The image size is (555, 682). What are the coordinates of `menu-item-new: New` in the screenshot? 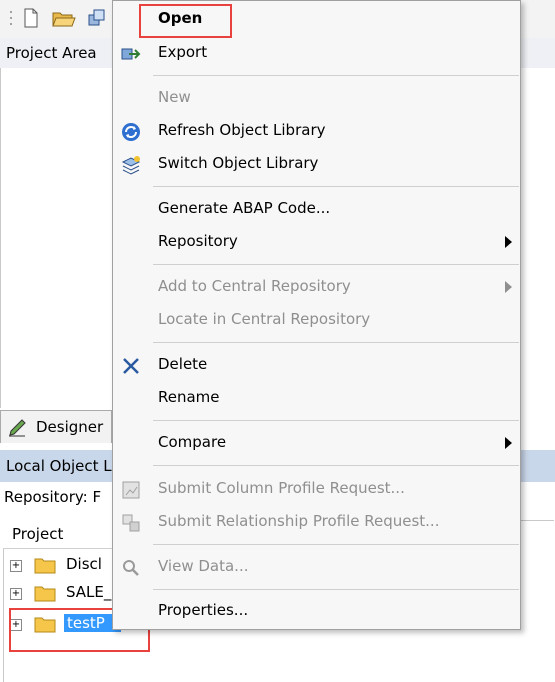 It's located at (316, 98).